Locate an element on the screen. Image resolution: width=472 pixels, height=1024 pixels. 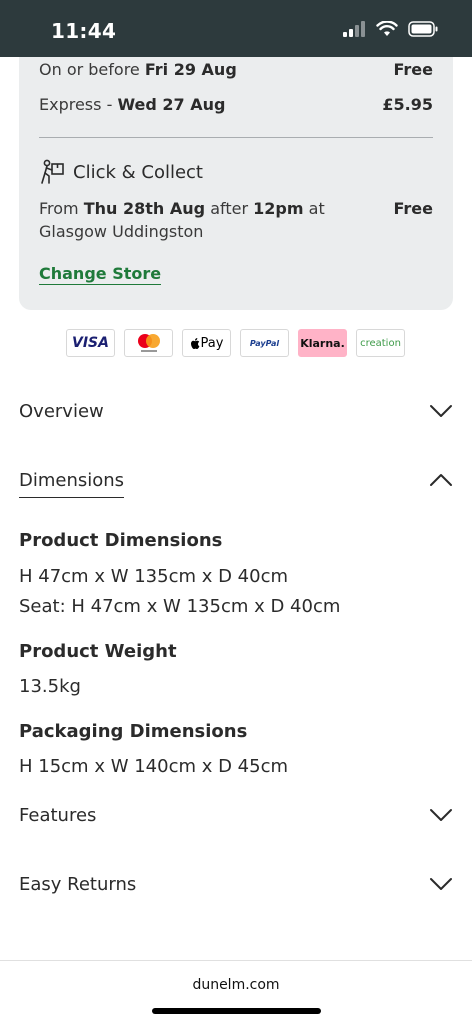
apple-icon is located at coordinates (194, 343).